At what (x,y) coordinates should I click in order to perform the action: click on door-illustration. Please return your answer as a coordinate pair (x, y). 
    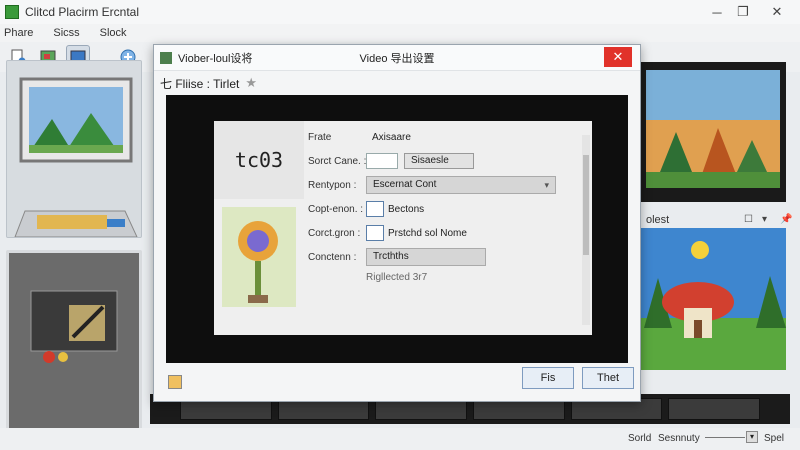
    Looking at the image, I should click on (74, 343).